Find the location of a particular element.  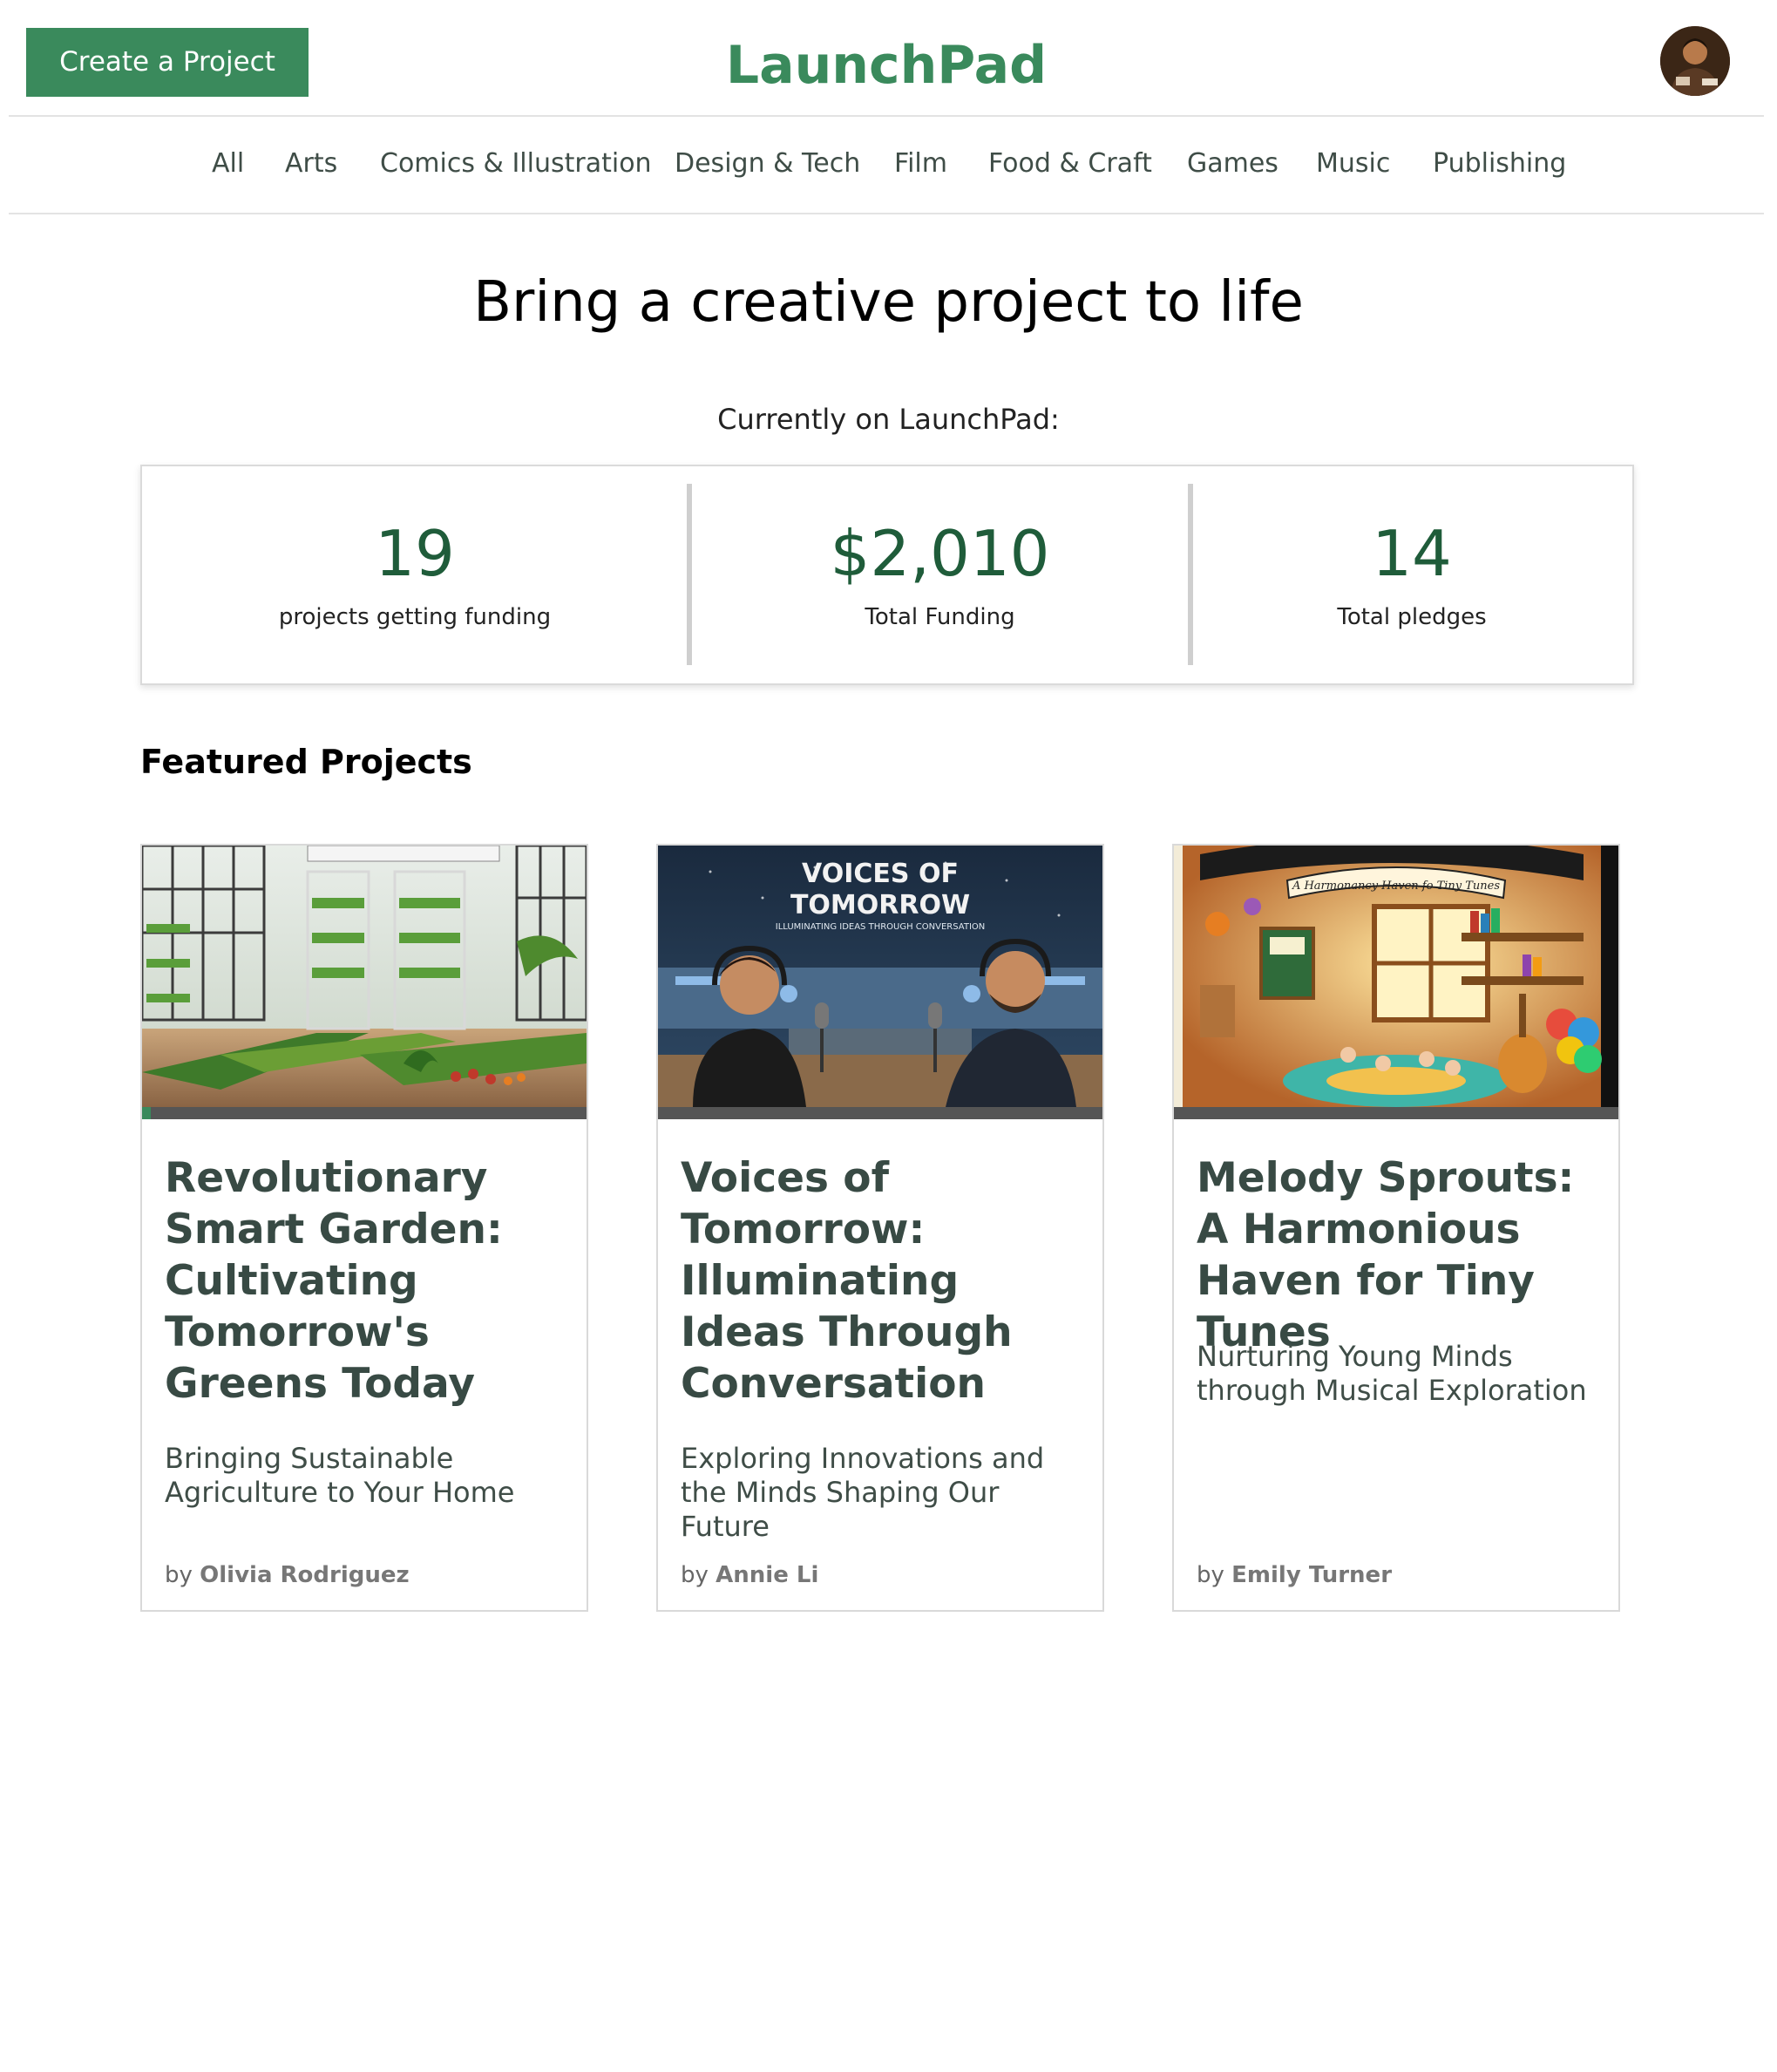

music-nursery-image: A Harmonancy Haven fo Tiny Tunes is located at coordinates (1396, 977).